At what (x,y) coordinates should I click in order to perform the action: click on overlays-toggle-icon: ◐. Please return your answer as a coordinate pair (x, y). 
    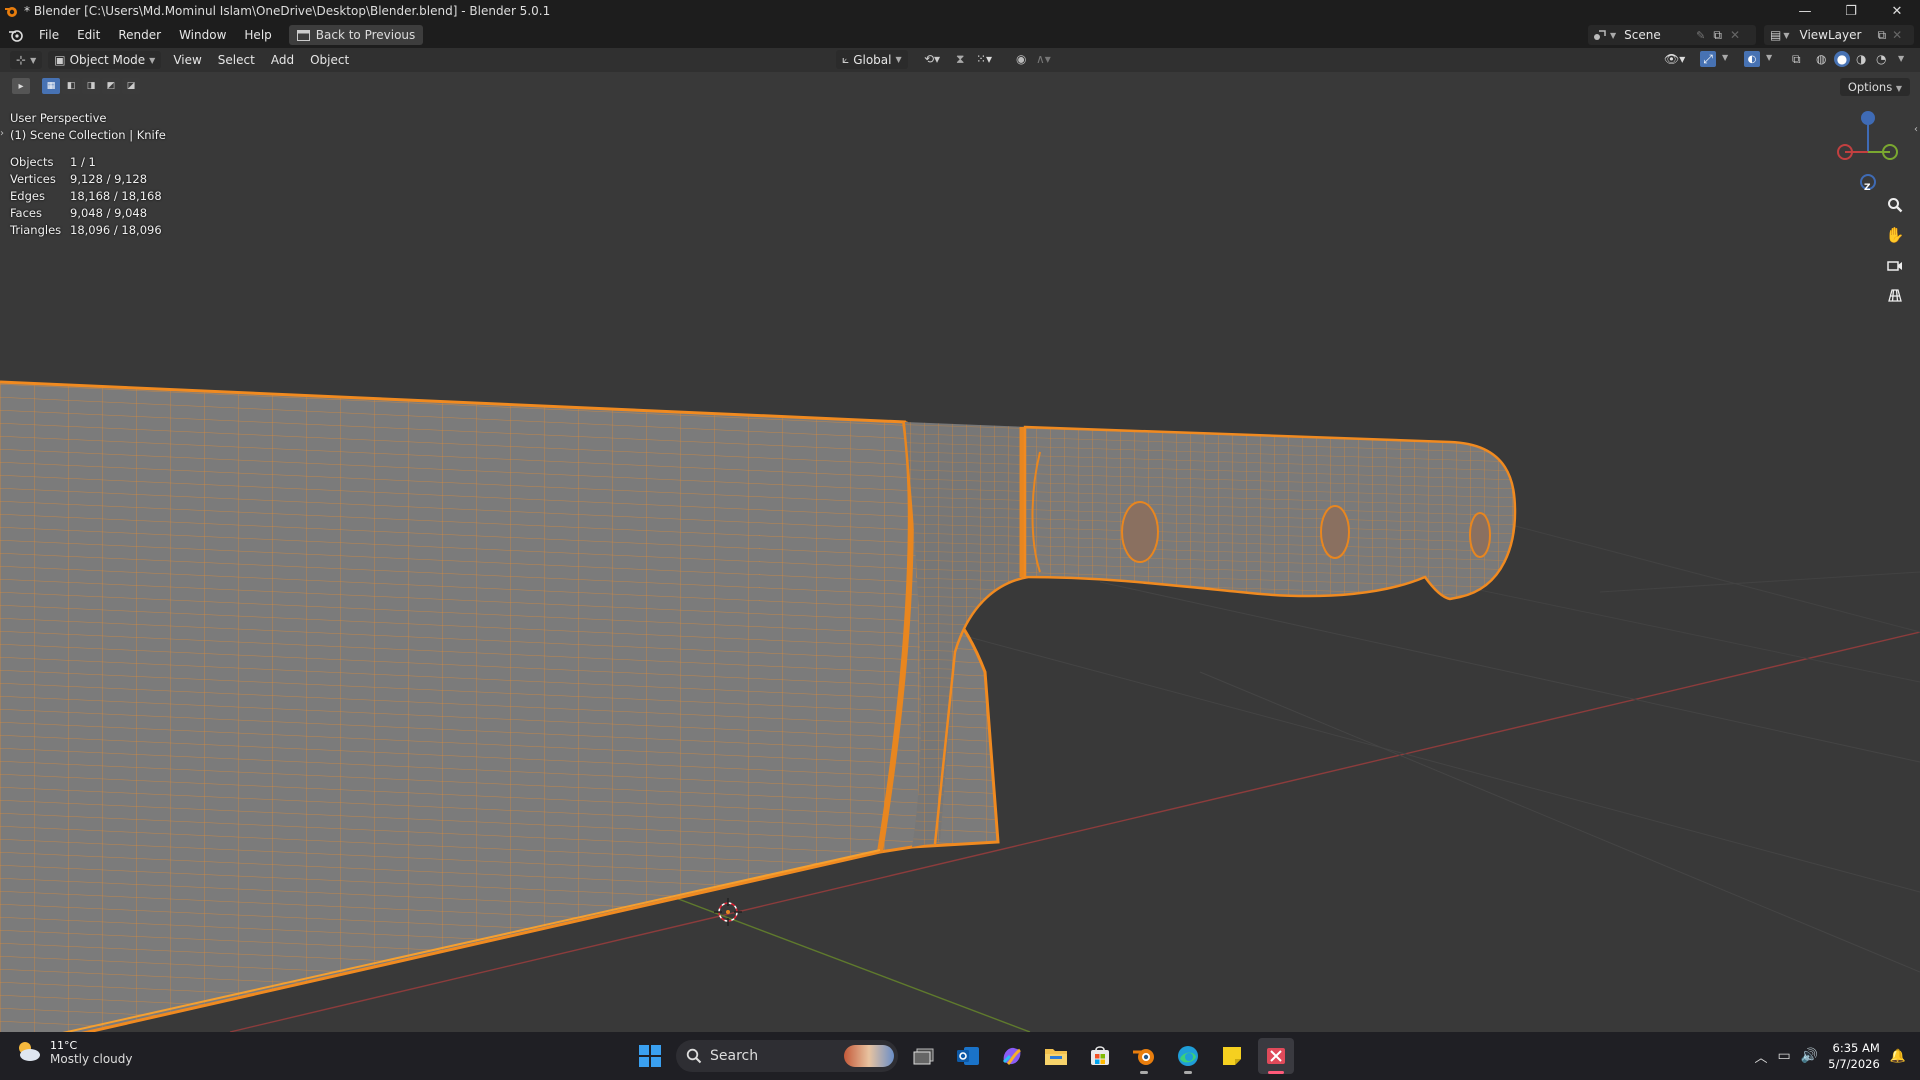
    Looking at the image, I should click on (1752, 59).